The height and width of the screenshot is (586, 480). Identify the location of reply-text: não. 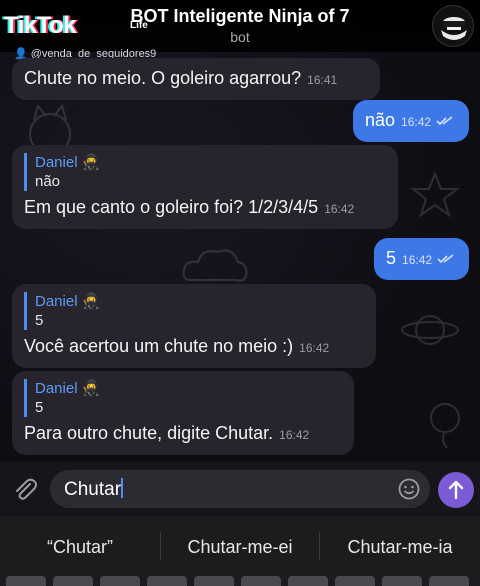
(48, 181).